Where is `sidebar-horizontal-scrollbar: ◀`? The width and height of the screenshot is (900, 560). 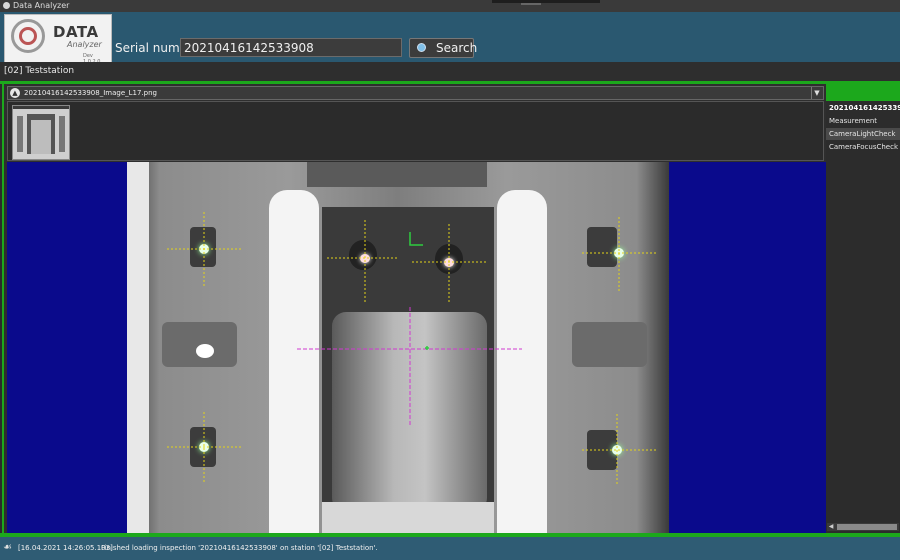 sidebar-horizontal-scrollbar: ◀ is located at coordinates (863, 527).